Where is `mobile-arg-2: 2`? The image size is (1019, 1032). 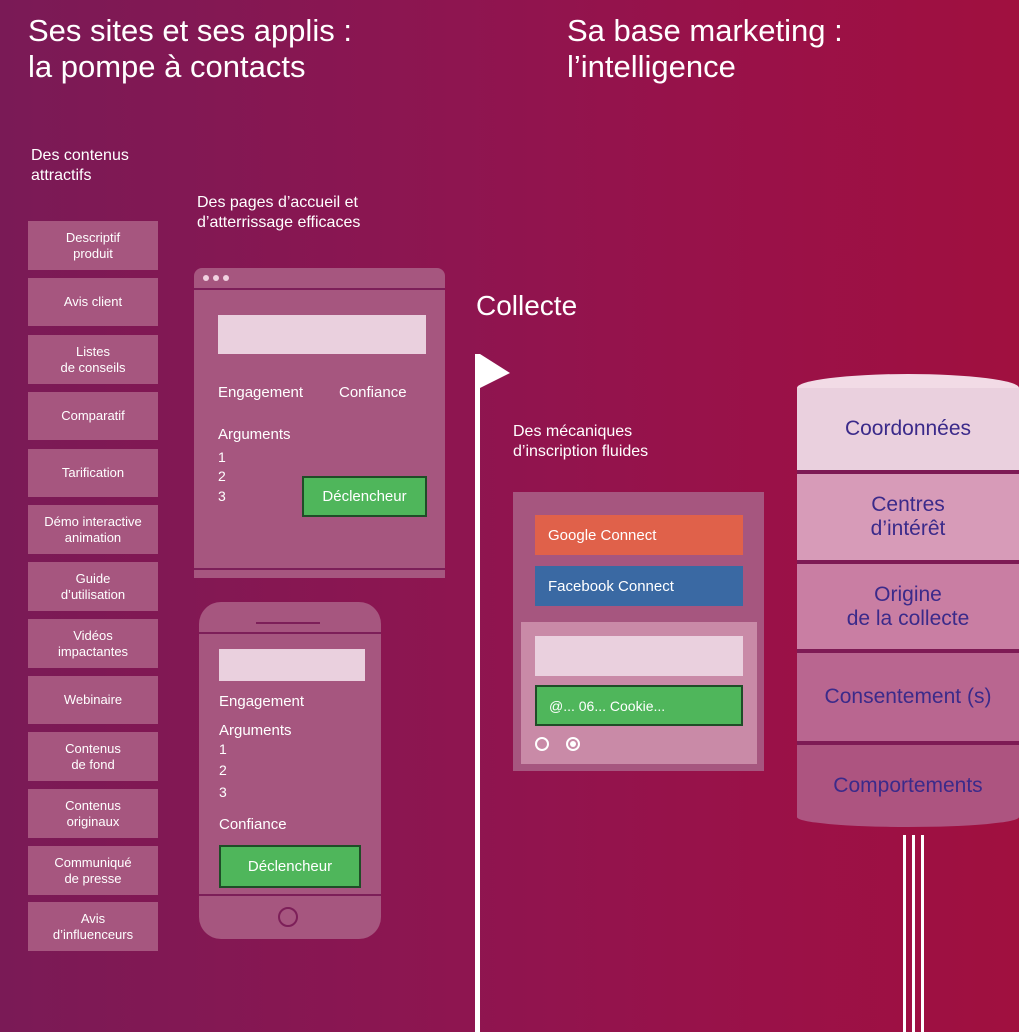
mobile-arg-2: 2 is located at coordinates (223, 770).